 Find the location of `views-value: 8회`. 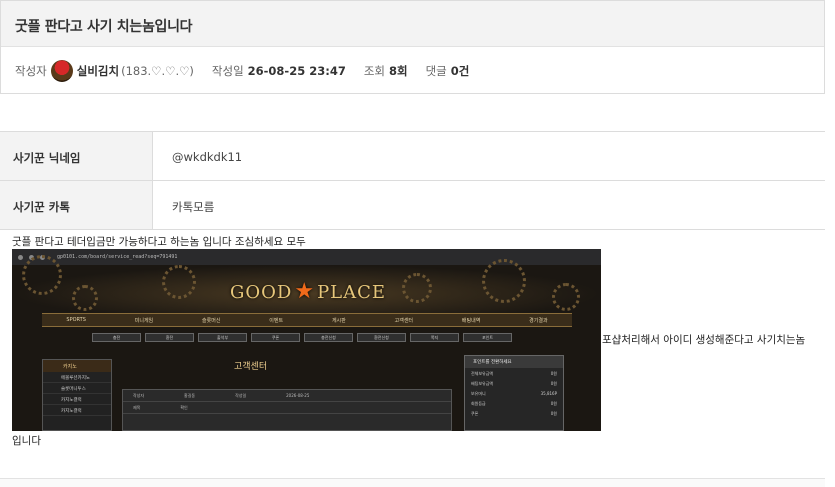

views-value: 8회 is located at coordinates (398, 70).